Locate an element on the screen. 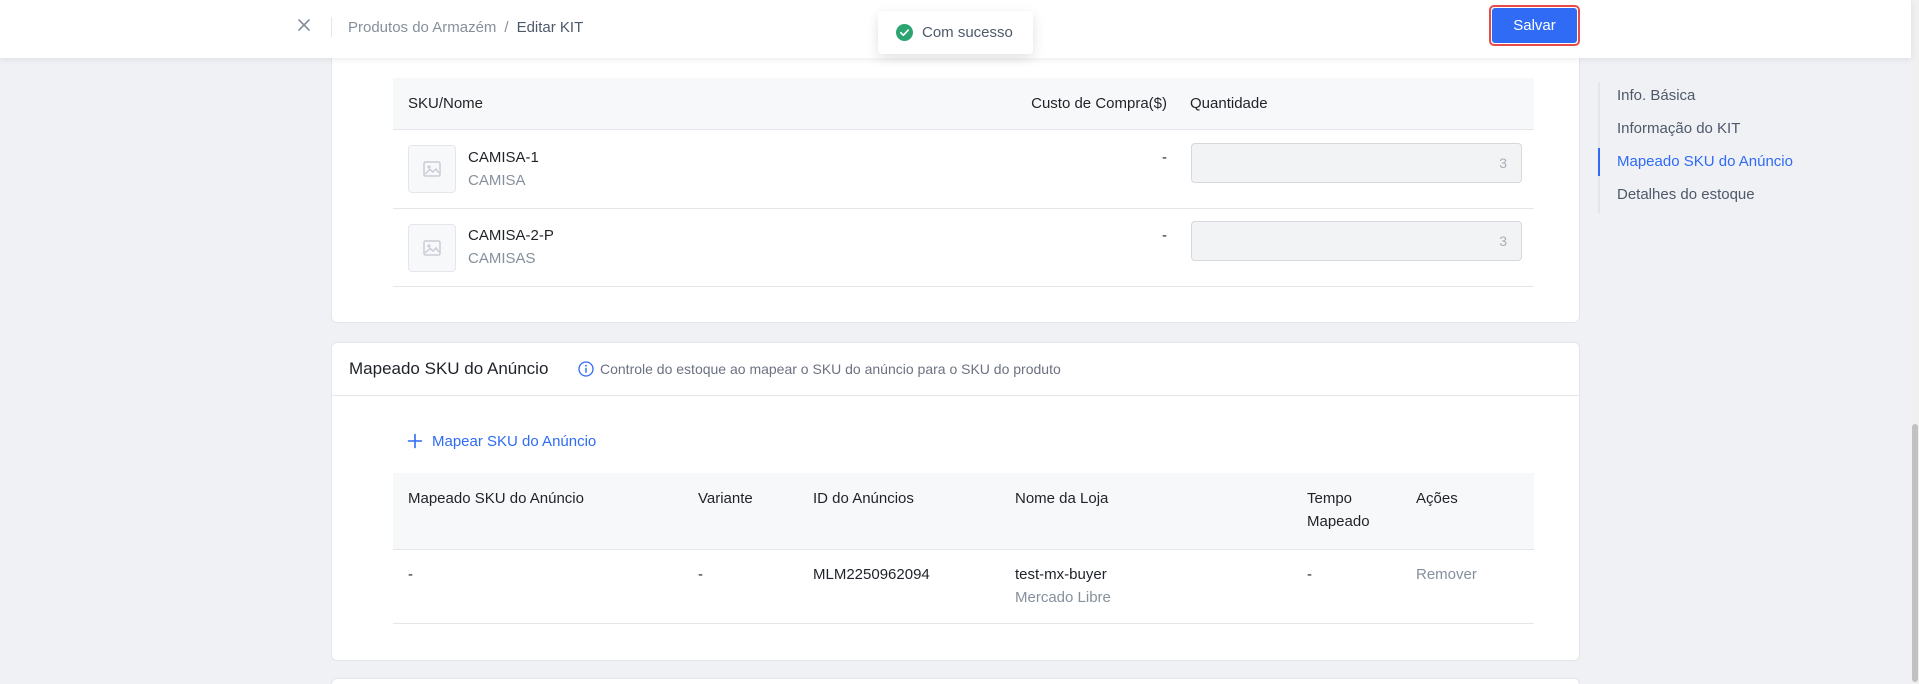 This screenshot has height=684, width=1919. section-title: Mapeado SKU do Anúncio is located at coordinates (449, 368).